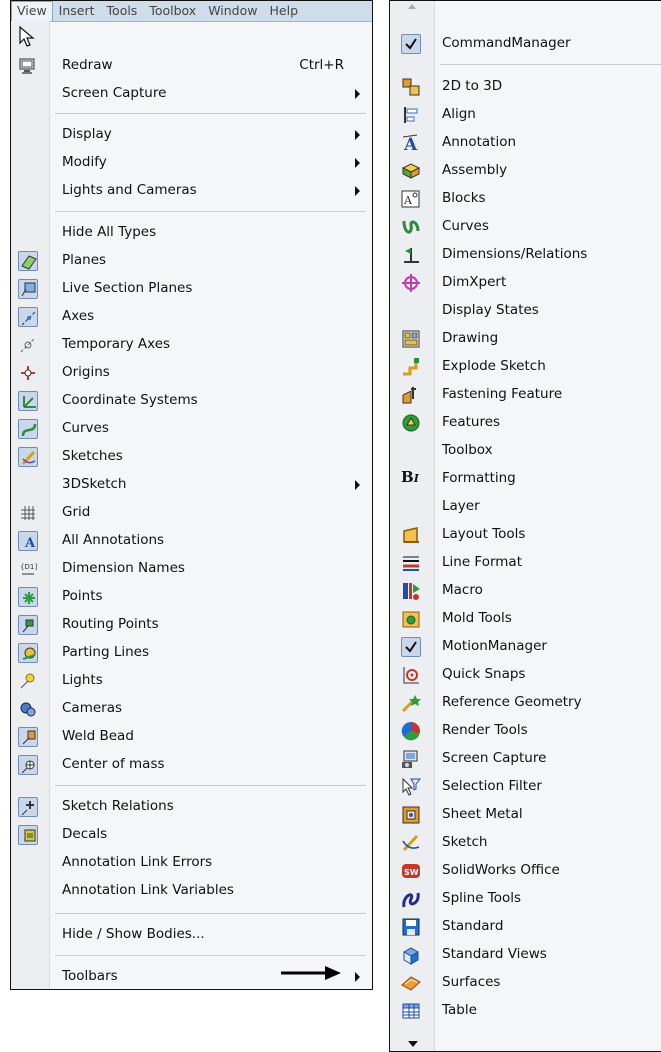 The height and width of the screenshot is (1052, 661). Describe the element at coordinates (85, 428) in the screenshot. I see `curves-label: Curves` at that location.